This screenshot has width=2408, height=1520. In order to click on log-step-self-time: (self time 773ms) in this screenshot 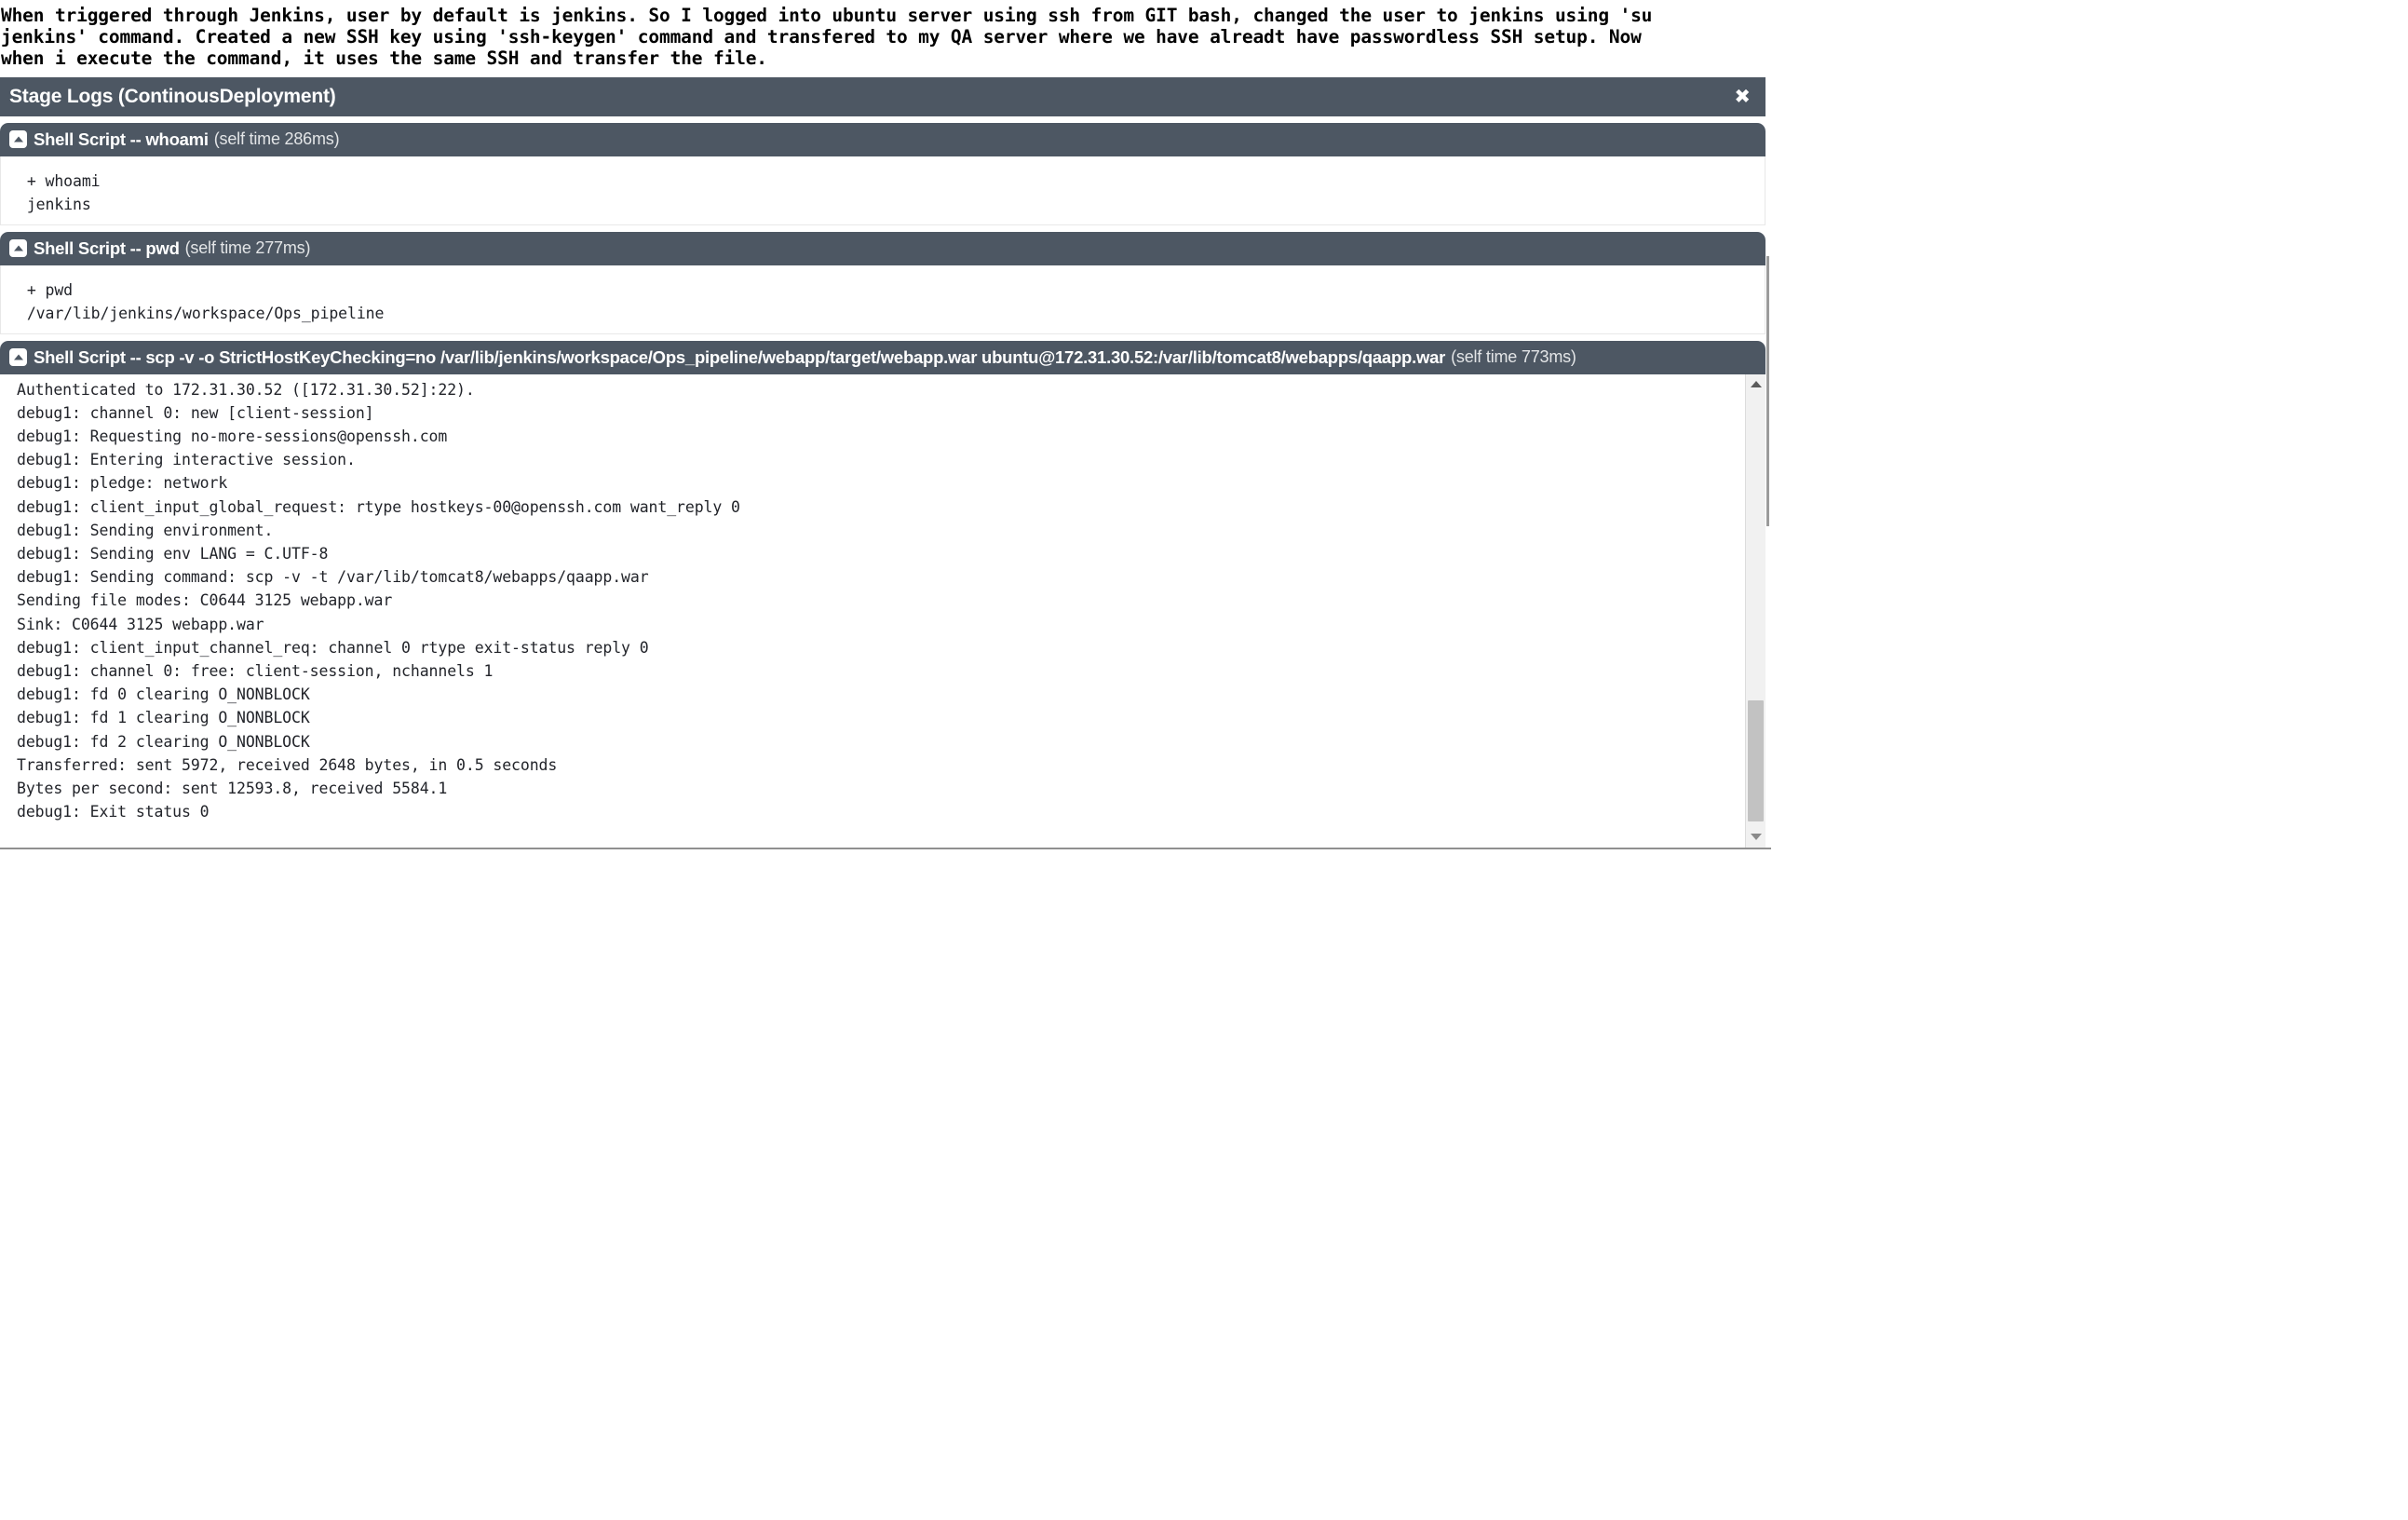, I will do `click(1513, 357)`.